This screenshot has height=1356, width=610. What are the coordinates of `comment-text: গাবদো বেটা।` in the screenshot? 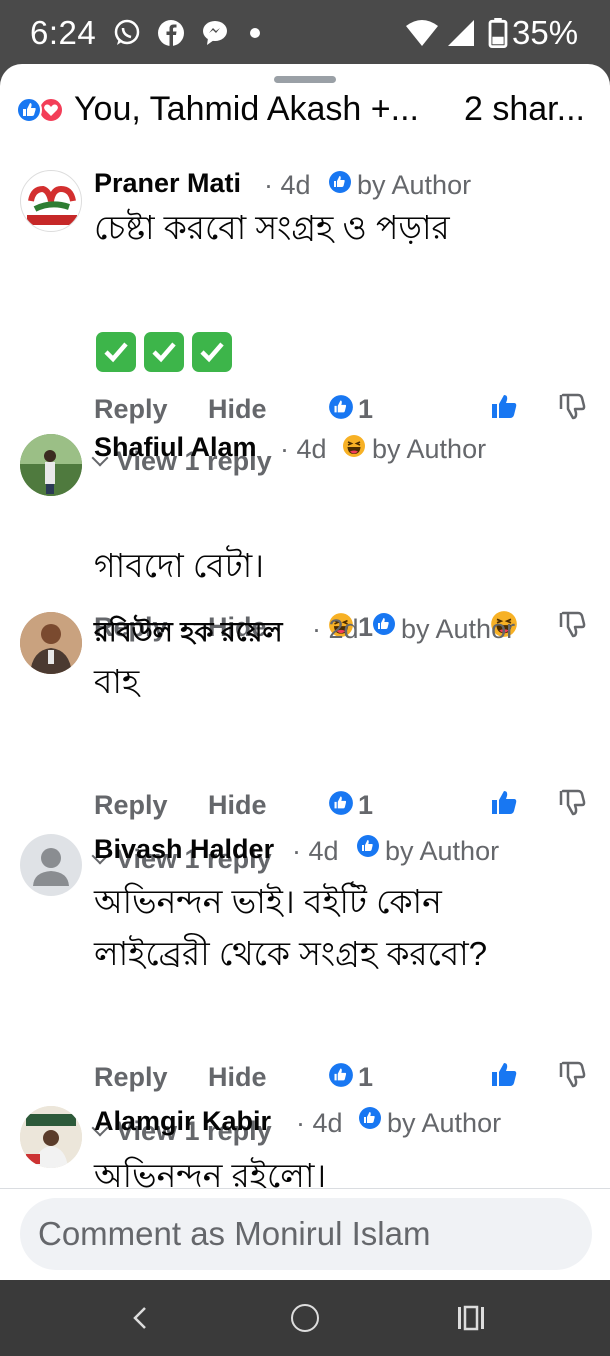 It's located at (179, 565).